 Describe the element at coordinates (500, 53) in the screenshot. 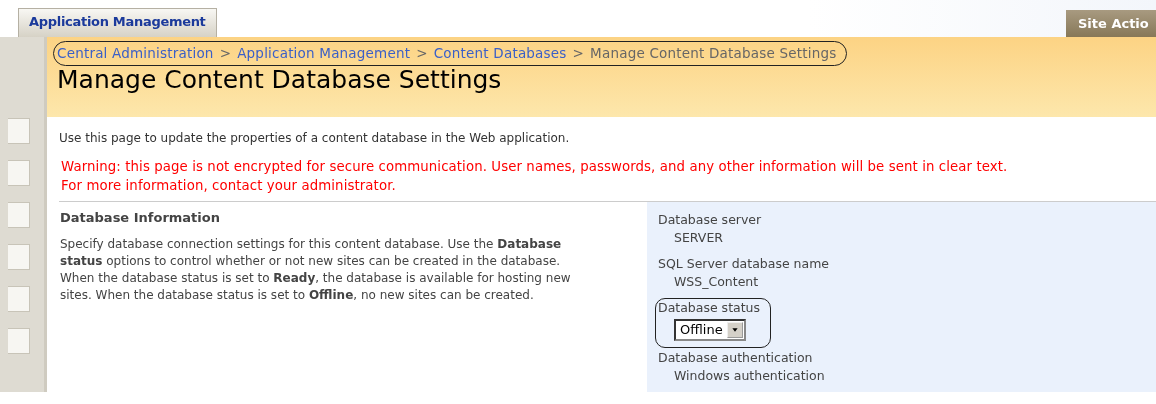

I see `breadcrumb-link: Content Databases` at that location.